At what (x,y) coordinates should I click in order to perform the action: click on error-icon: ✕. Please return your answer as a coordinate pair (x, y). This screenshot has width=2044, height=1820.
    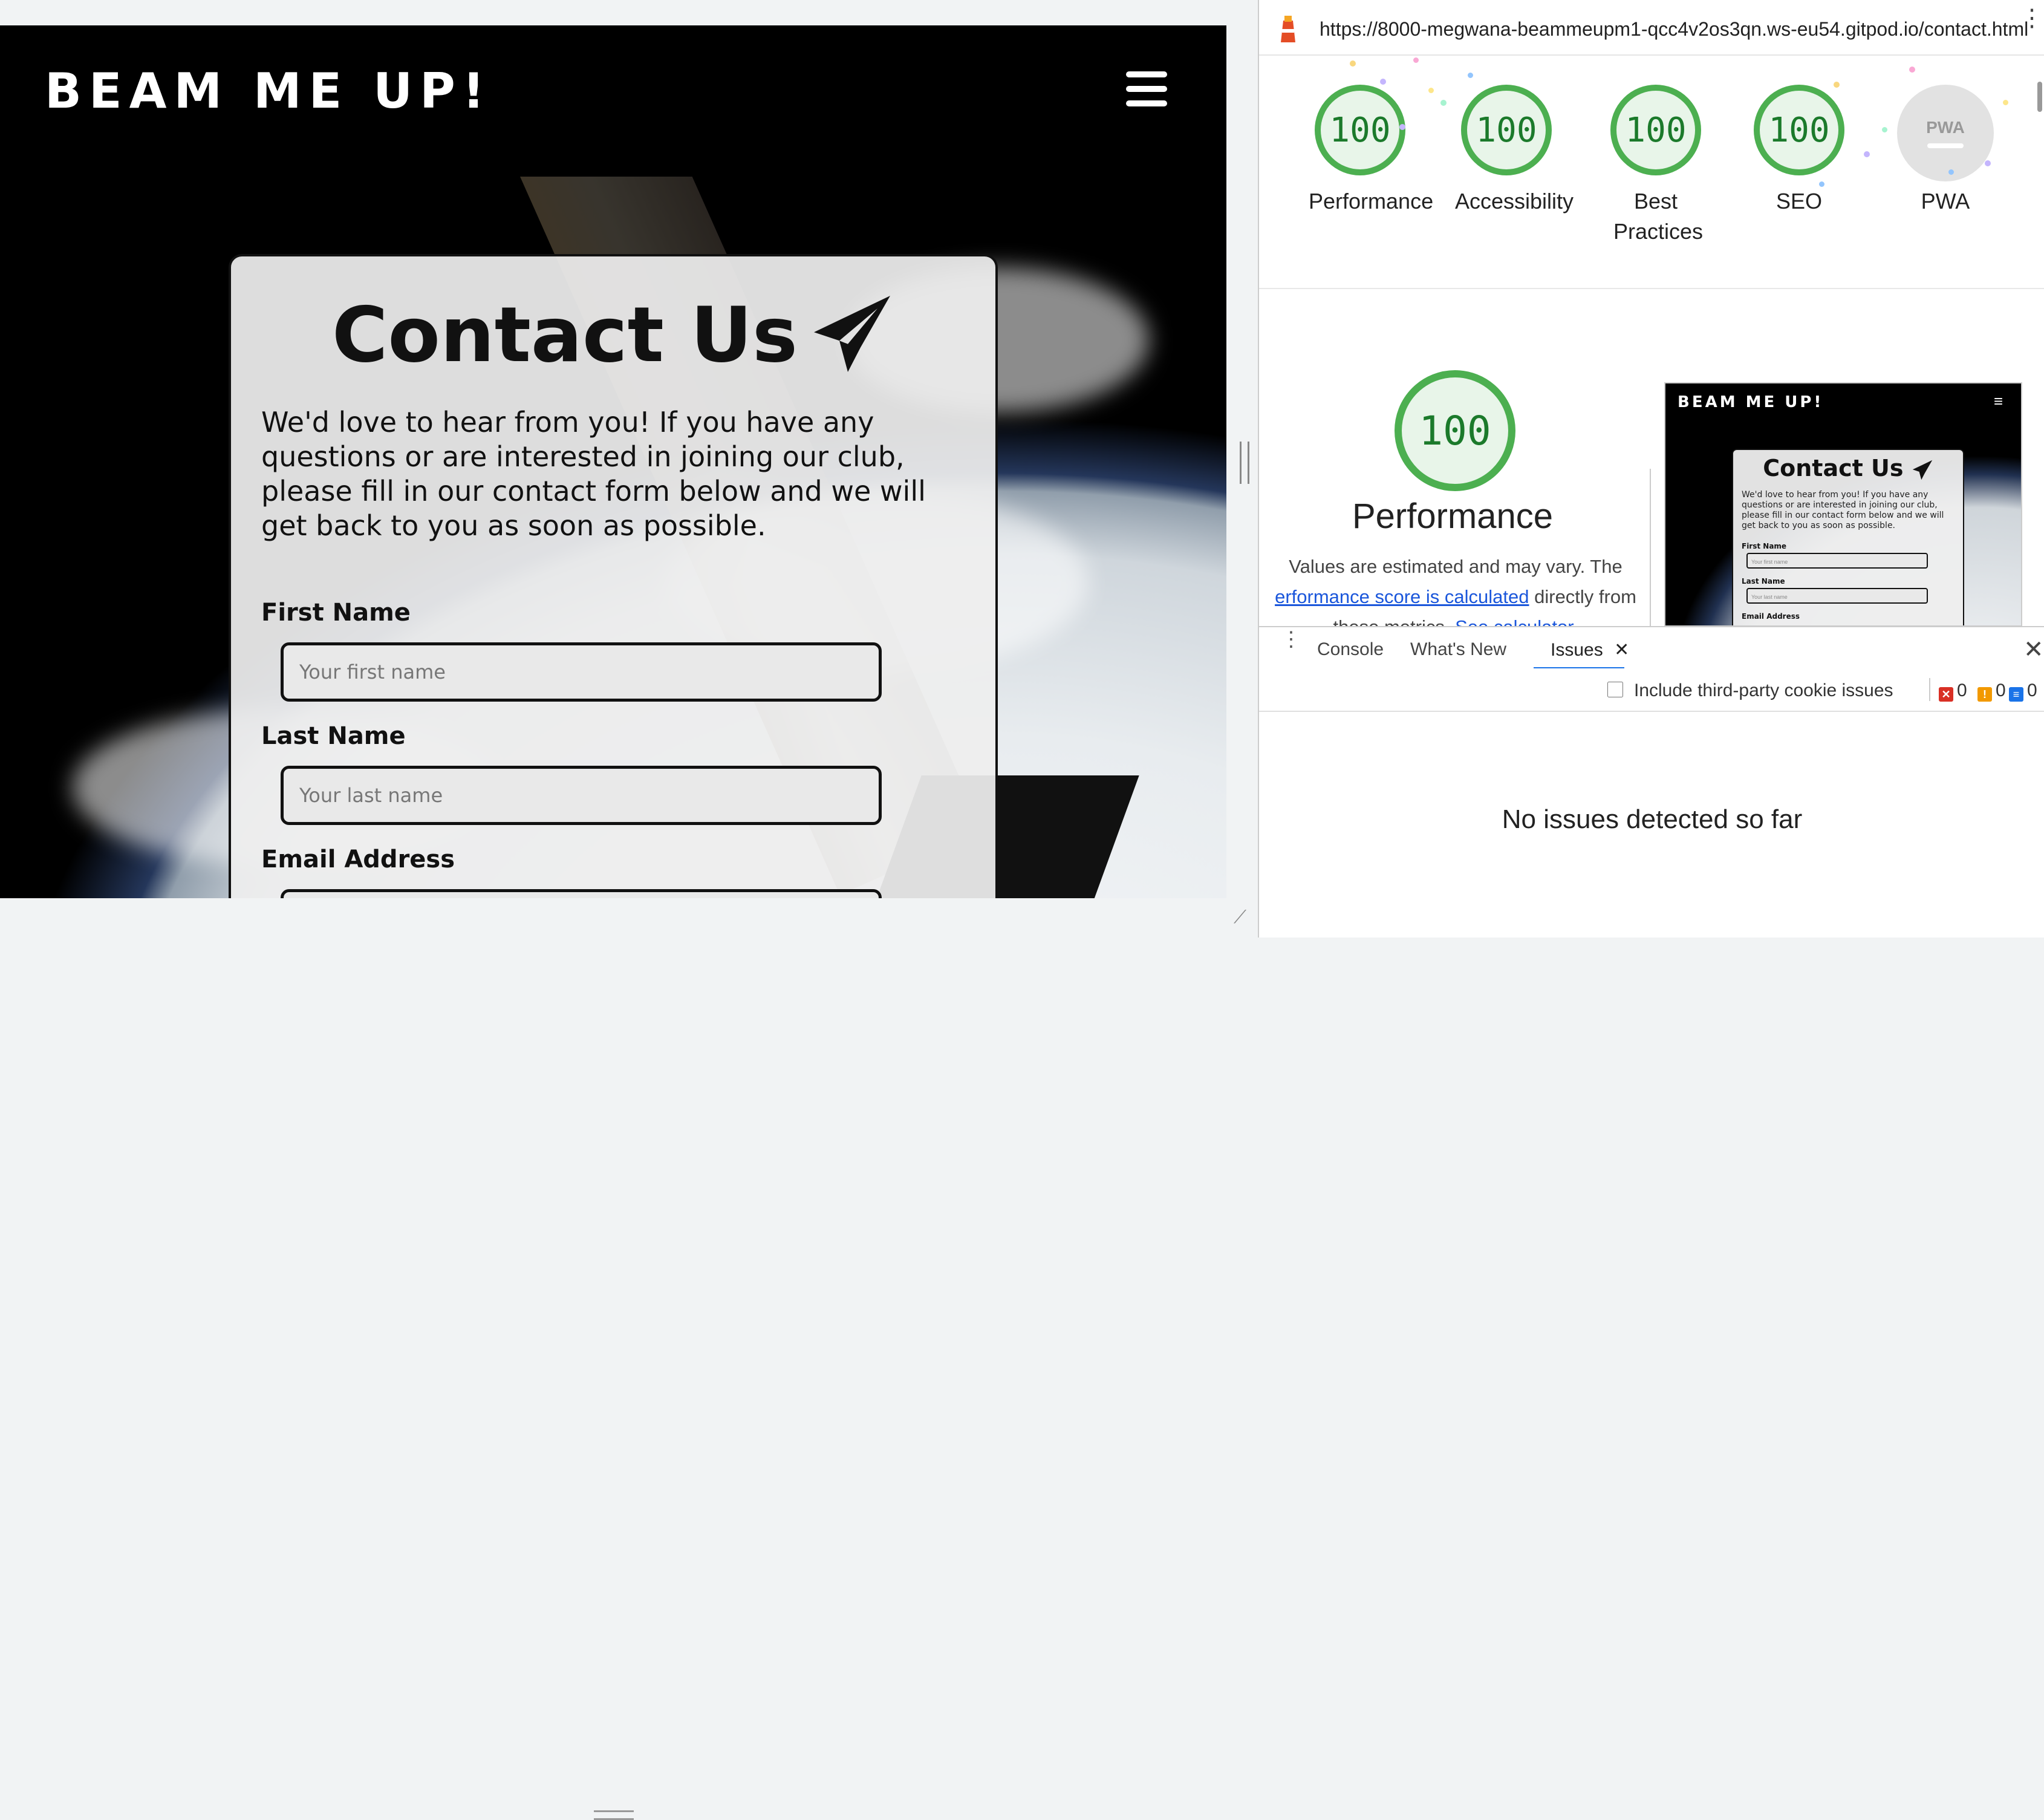
    Looking at the image, I should click on (1946, 694).